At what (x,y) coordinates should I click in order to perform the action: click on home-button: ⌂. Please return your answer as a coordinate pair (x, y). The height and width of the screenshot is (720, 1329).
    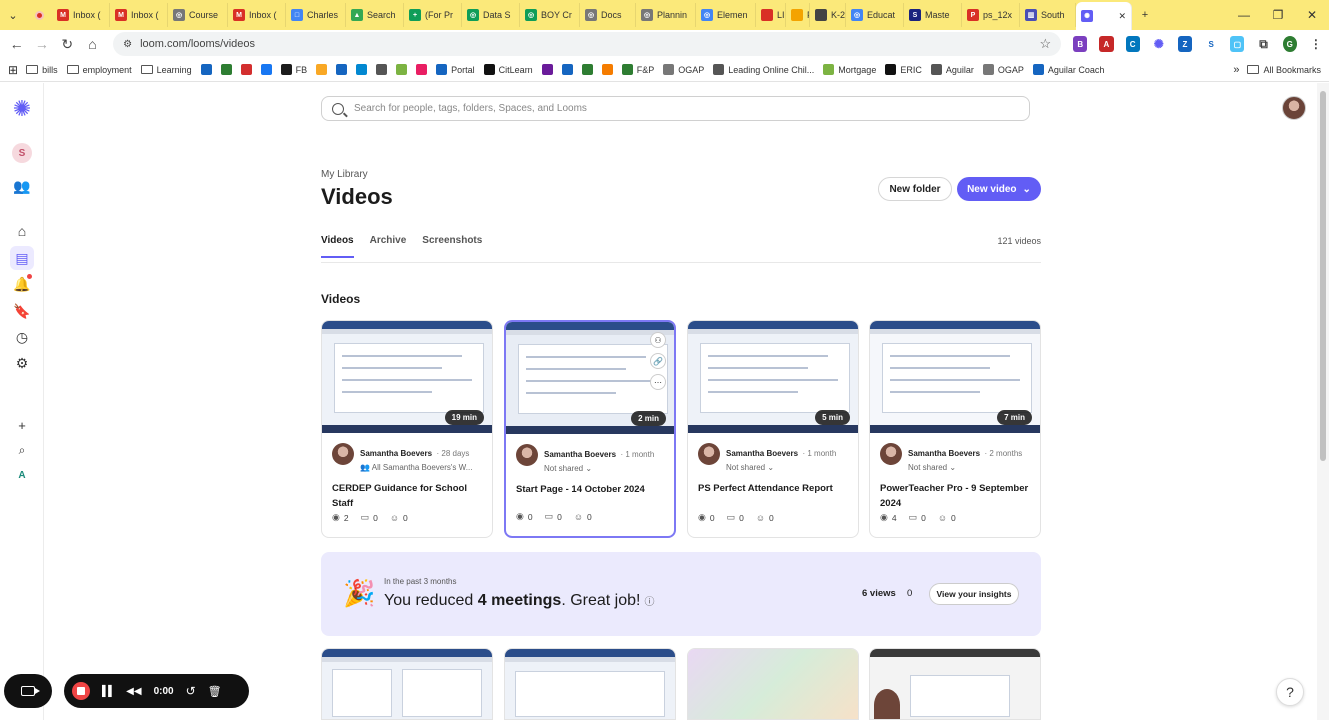
    Looking at the image, I should click on (92, 44).